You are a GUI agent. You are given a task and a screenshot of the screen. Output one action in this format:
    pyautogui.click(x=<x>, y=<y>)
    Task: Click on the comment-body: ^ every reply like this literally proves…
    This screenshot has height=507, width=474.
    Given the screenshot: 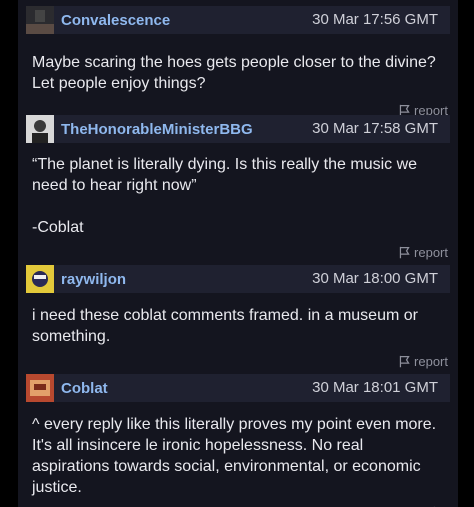 What is the action you would take?
    pyautogui.click(x=238, y=456)
    